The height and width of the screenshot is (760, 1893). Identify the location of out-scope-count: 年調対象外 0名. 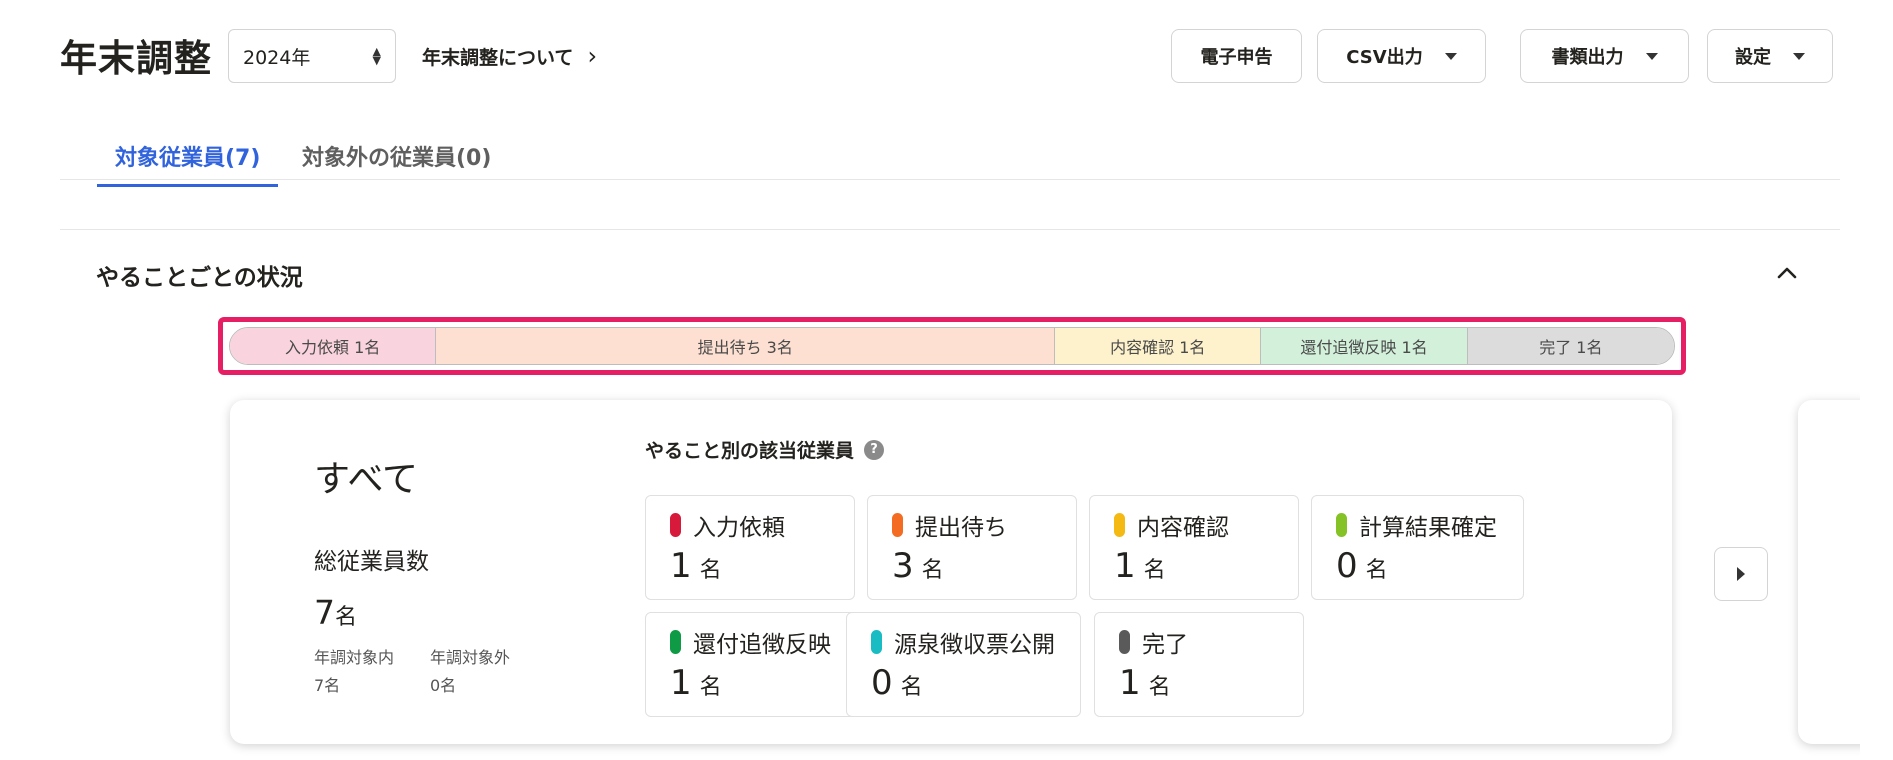
(470, 672).